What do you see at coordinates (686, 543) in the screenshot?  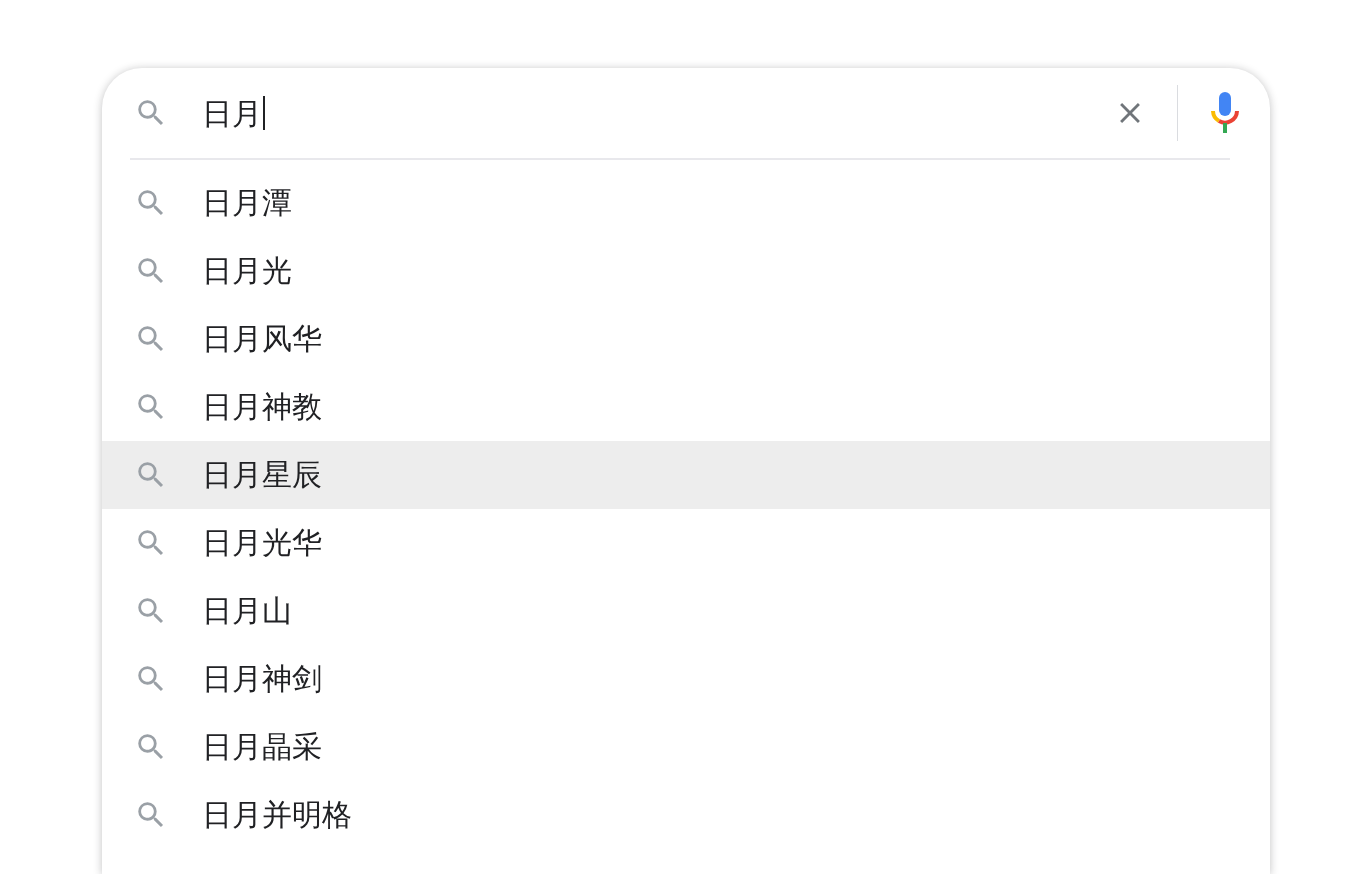 I see `suggestion-item: 日月光华` at bounding box center [686, 543].